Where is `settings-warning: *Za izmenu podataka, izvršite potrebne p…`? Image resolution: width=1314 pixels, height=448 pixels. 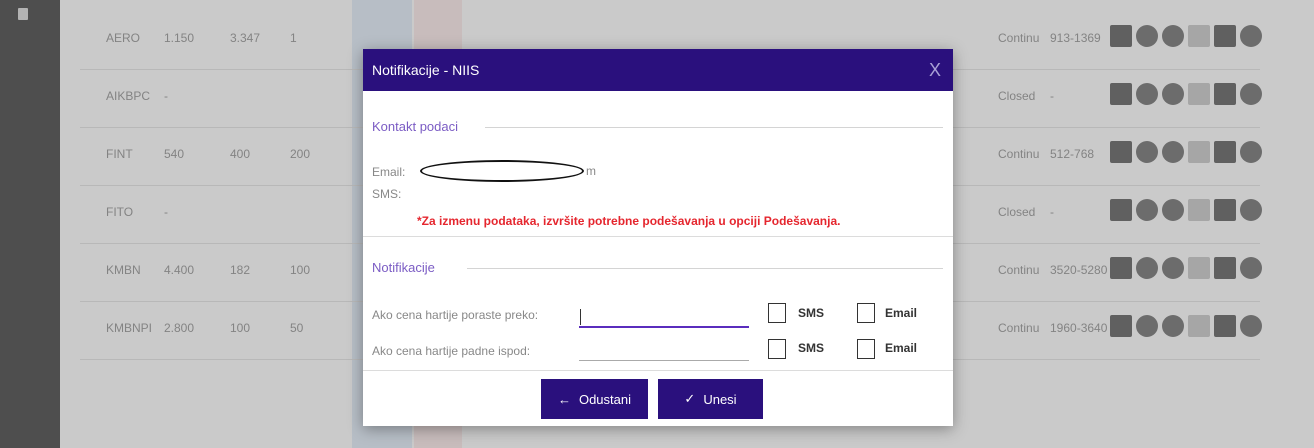
settings-warning: *Za izmenu podataka, izvršite potrebne p… is located at coordinates (629, 221).